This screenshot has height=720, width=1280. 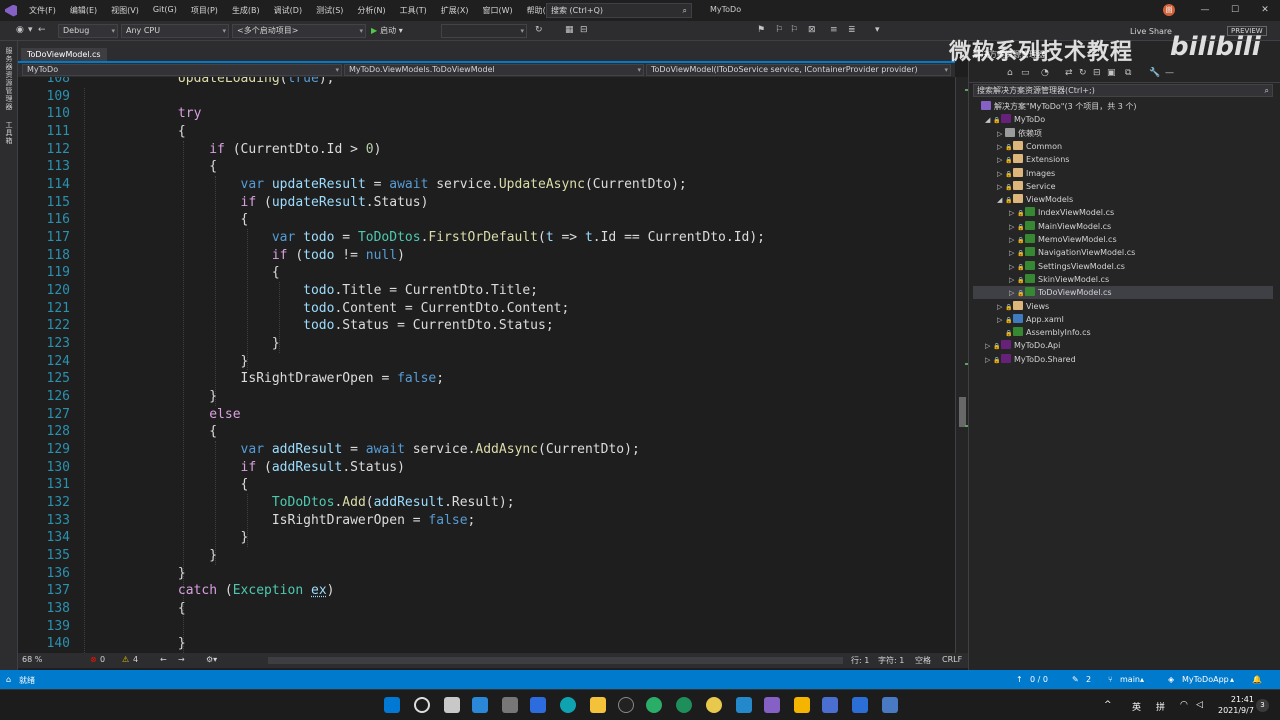 I want to click on zoom-level: 68 %, so click(x=32, y=659).